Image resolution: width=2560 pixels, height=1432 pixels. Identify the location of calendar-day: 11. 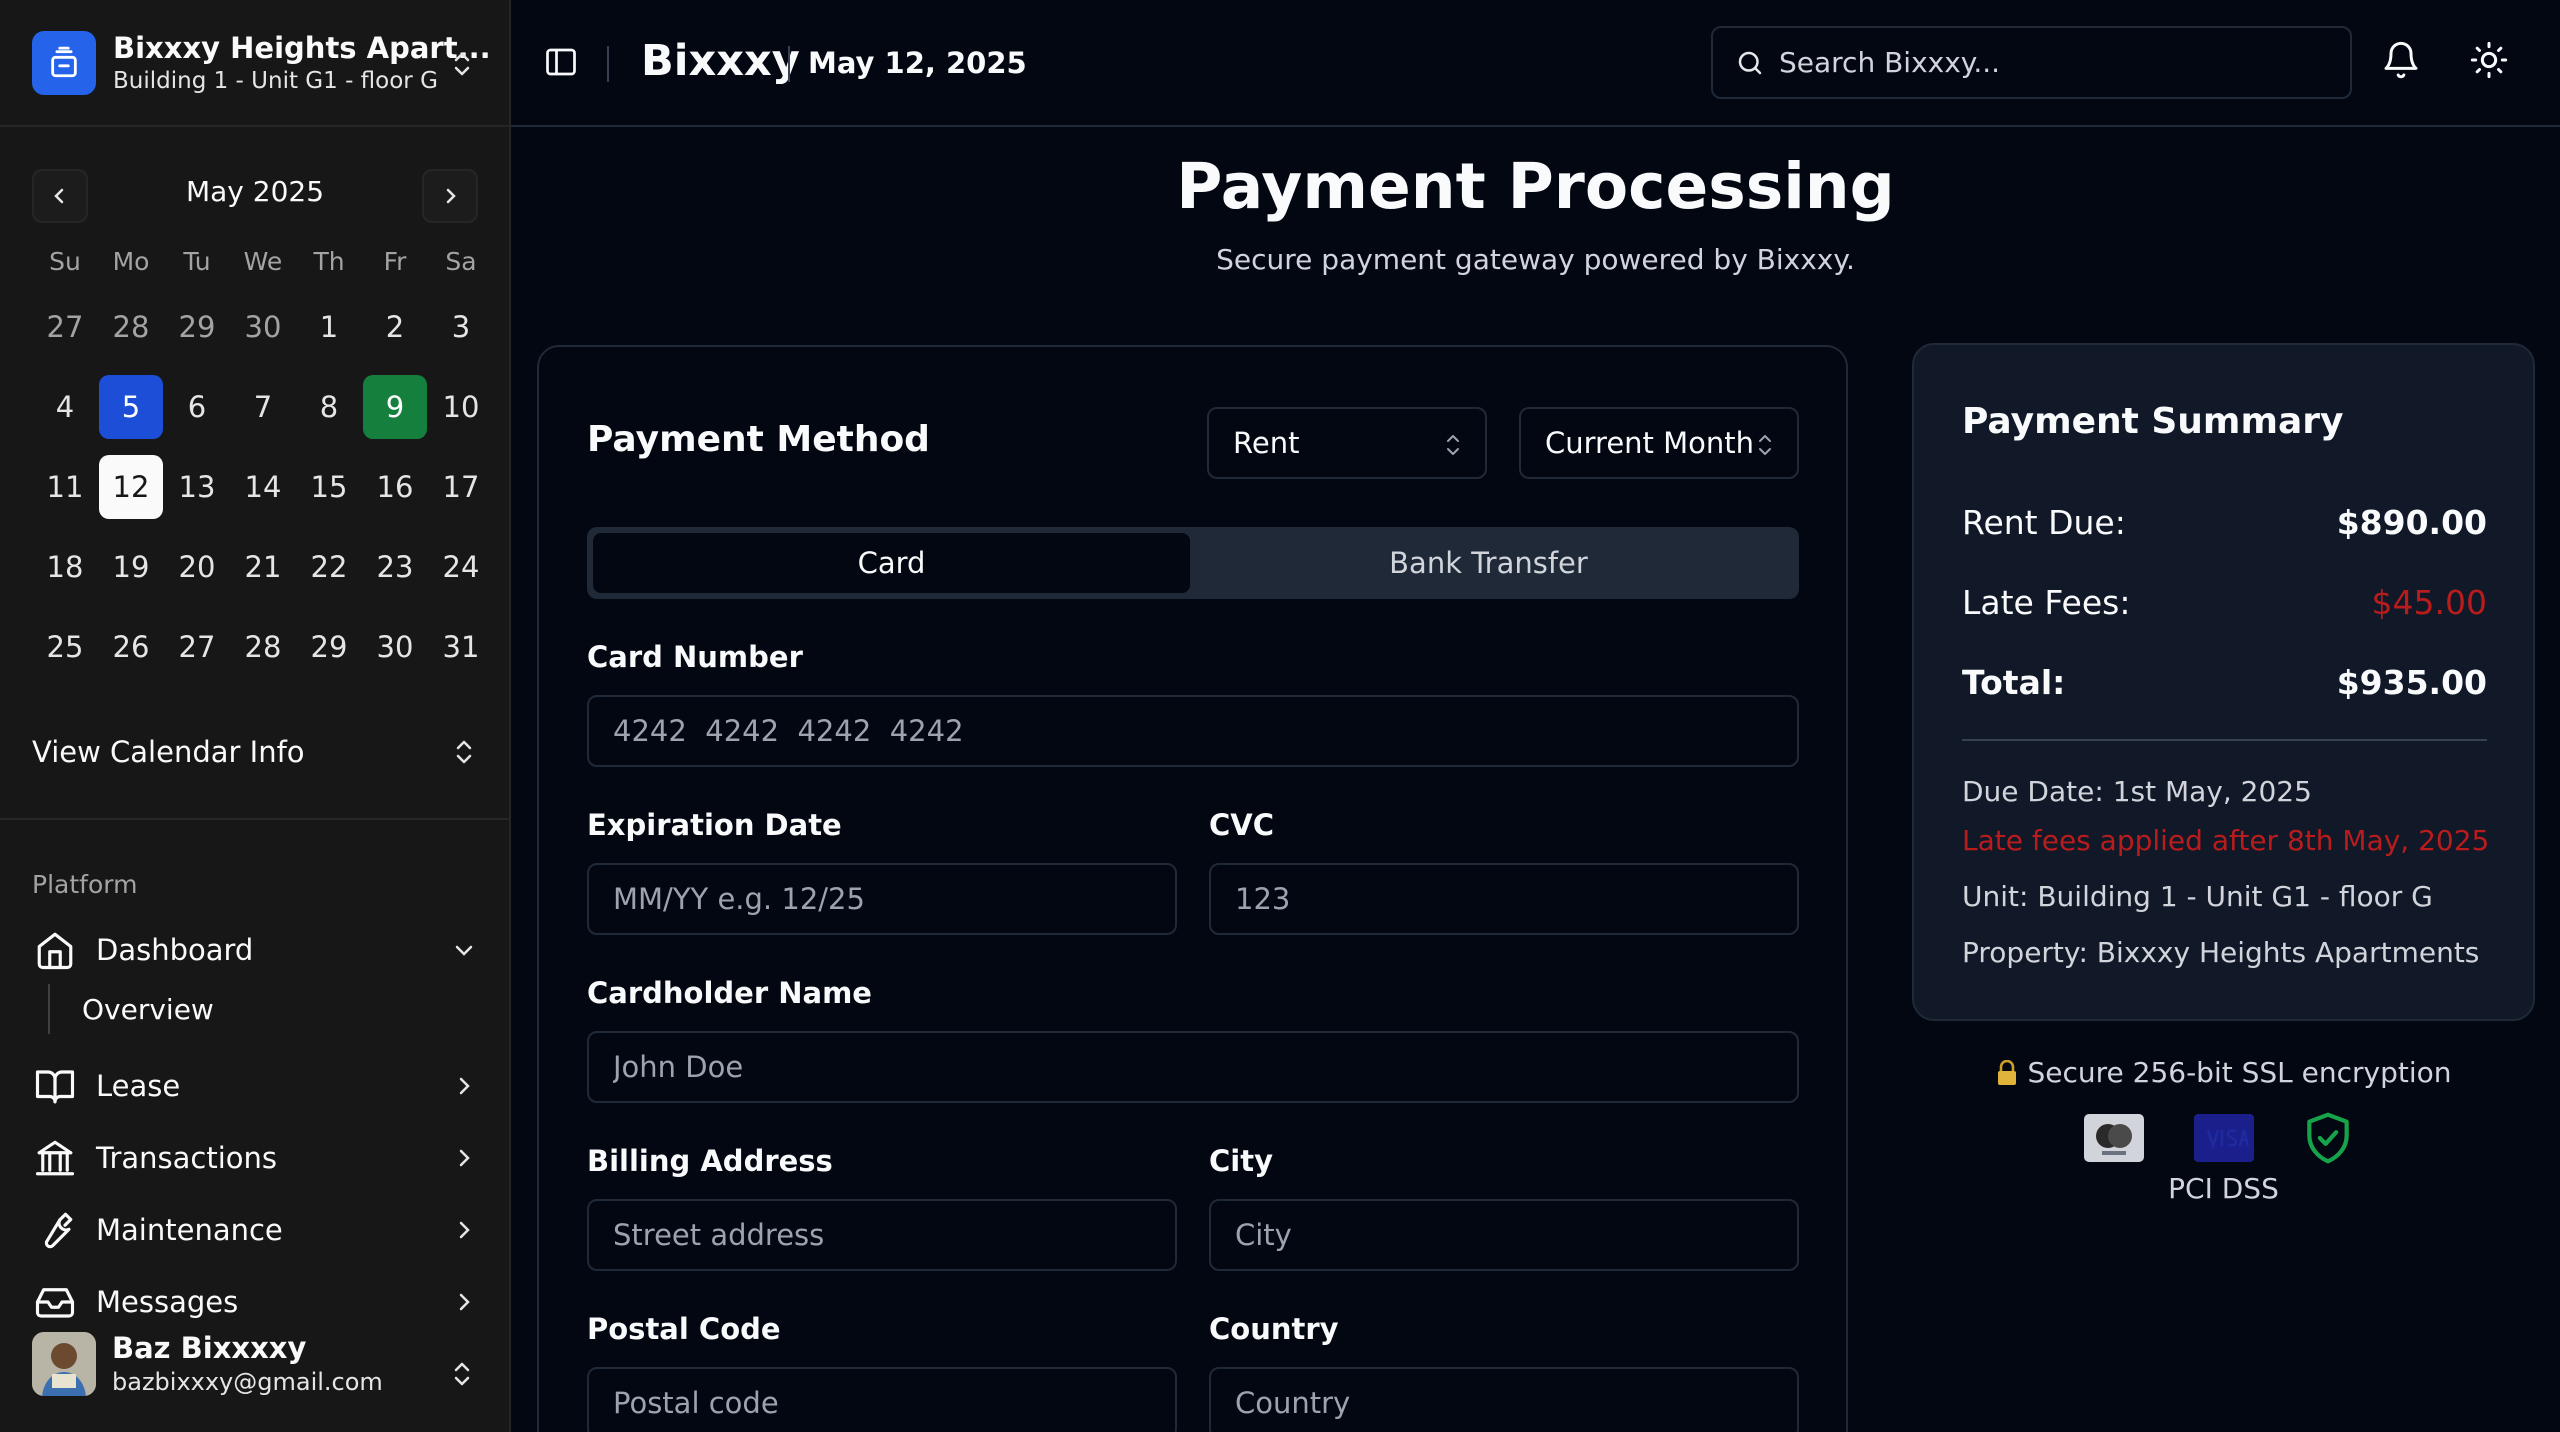
(65, 487).